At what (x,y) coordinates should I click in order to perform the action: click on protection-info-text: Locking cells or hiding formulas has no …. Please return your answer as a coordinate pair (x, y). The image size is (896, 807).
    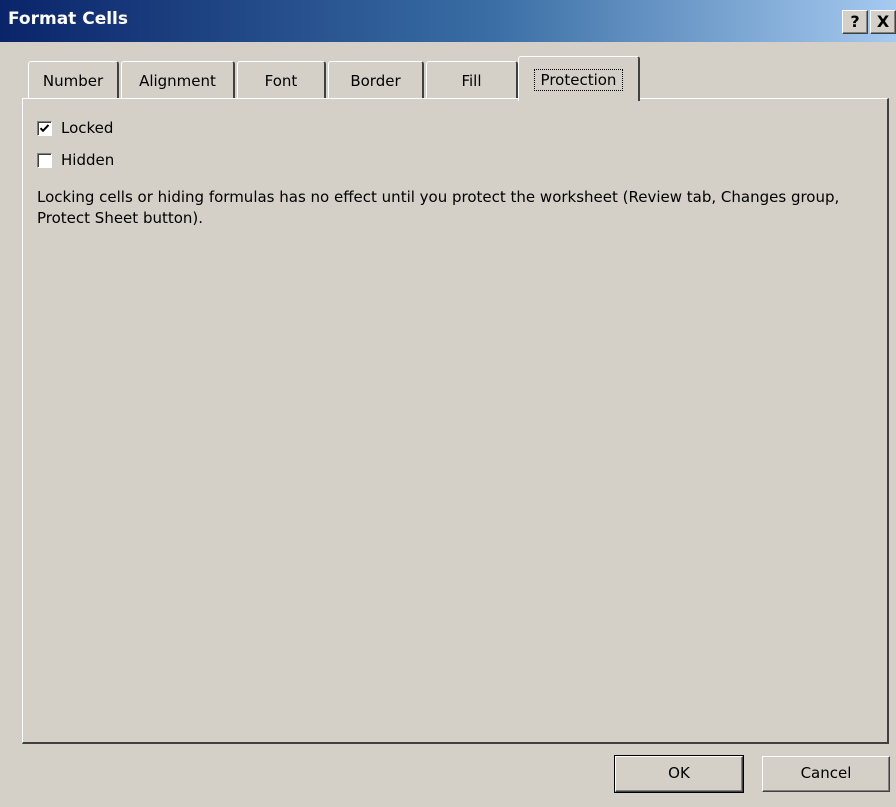
    Looking at the image, I should click on (438, 207).